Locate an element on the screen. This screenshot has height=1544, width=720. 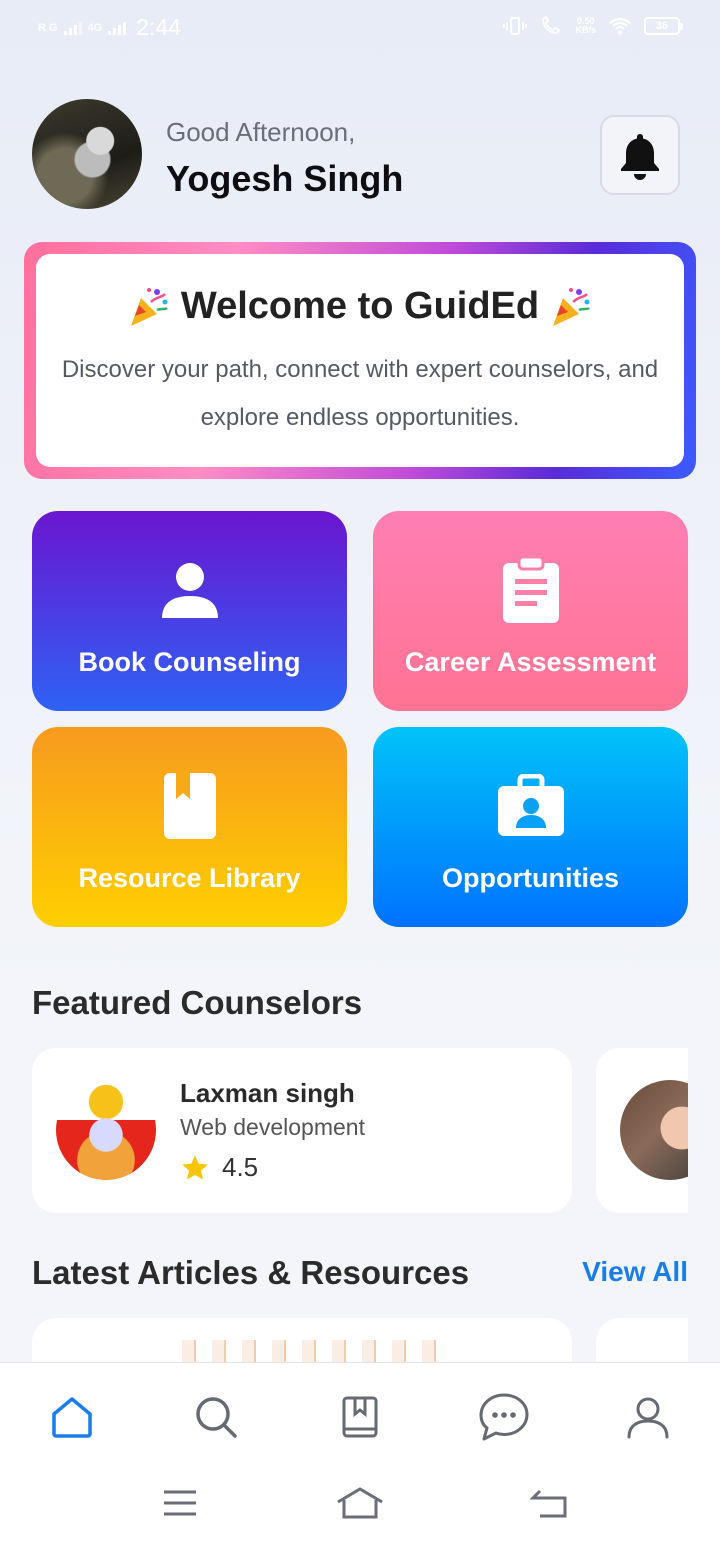
opportunities-tile: Opportunities is located at coordinates (530, 827).